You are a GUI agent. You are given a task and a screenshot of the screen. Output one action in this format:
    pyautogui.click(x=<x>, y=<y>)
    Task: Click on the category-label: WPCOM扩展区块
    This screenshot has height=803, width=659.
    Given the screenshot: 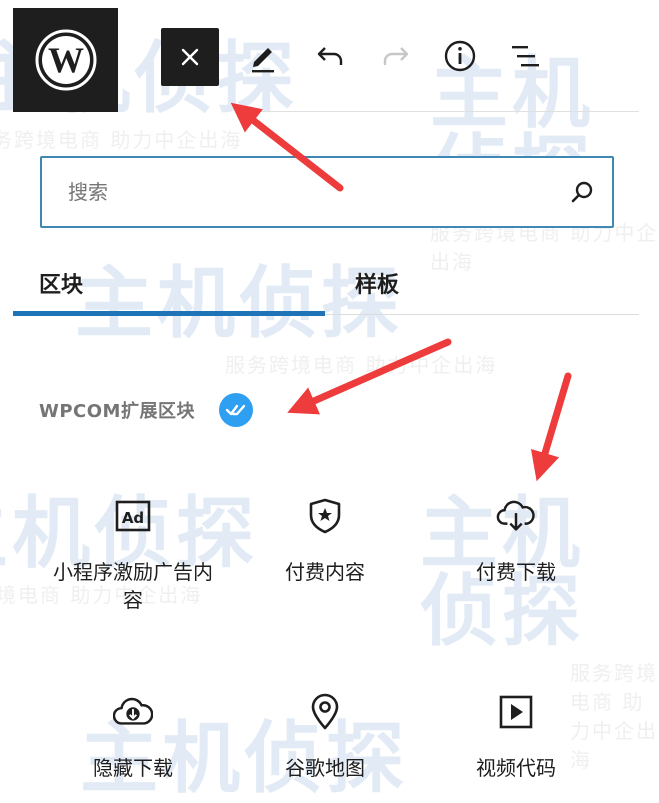 What is the action you would take?
    pyautogui.click(x=117, y=411)
    